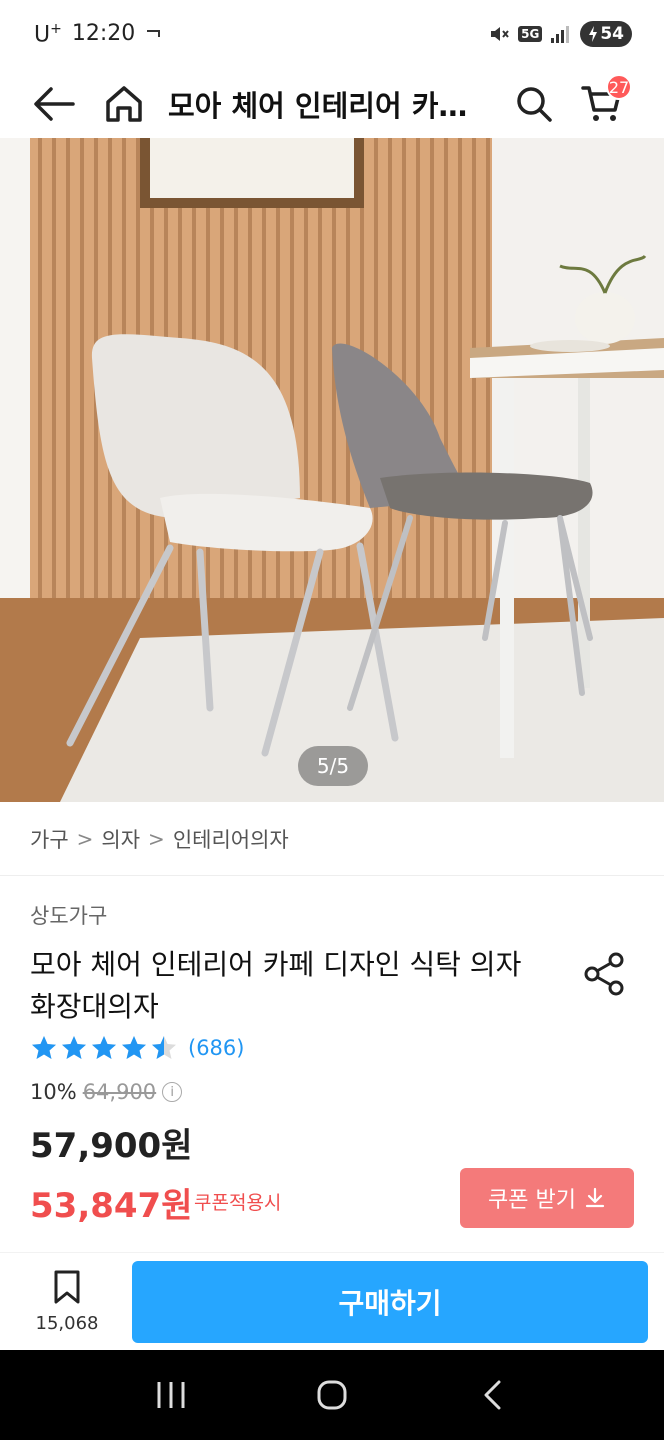 The width and height of the screenshot is (664, 1440). Describe the element at coordinates (500, 34) in the screenshot. I see `mute-icon` at that location.